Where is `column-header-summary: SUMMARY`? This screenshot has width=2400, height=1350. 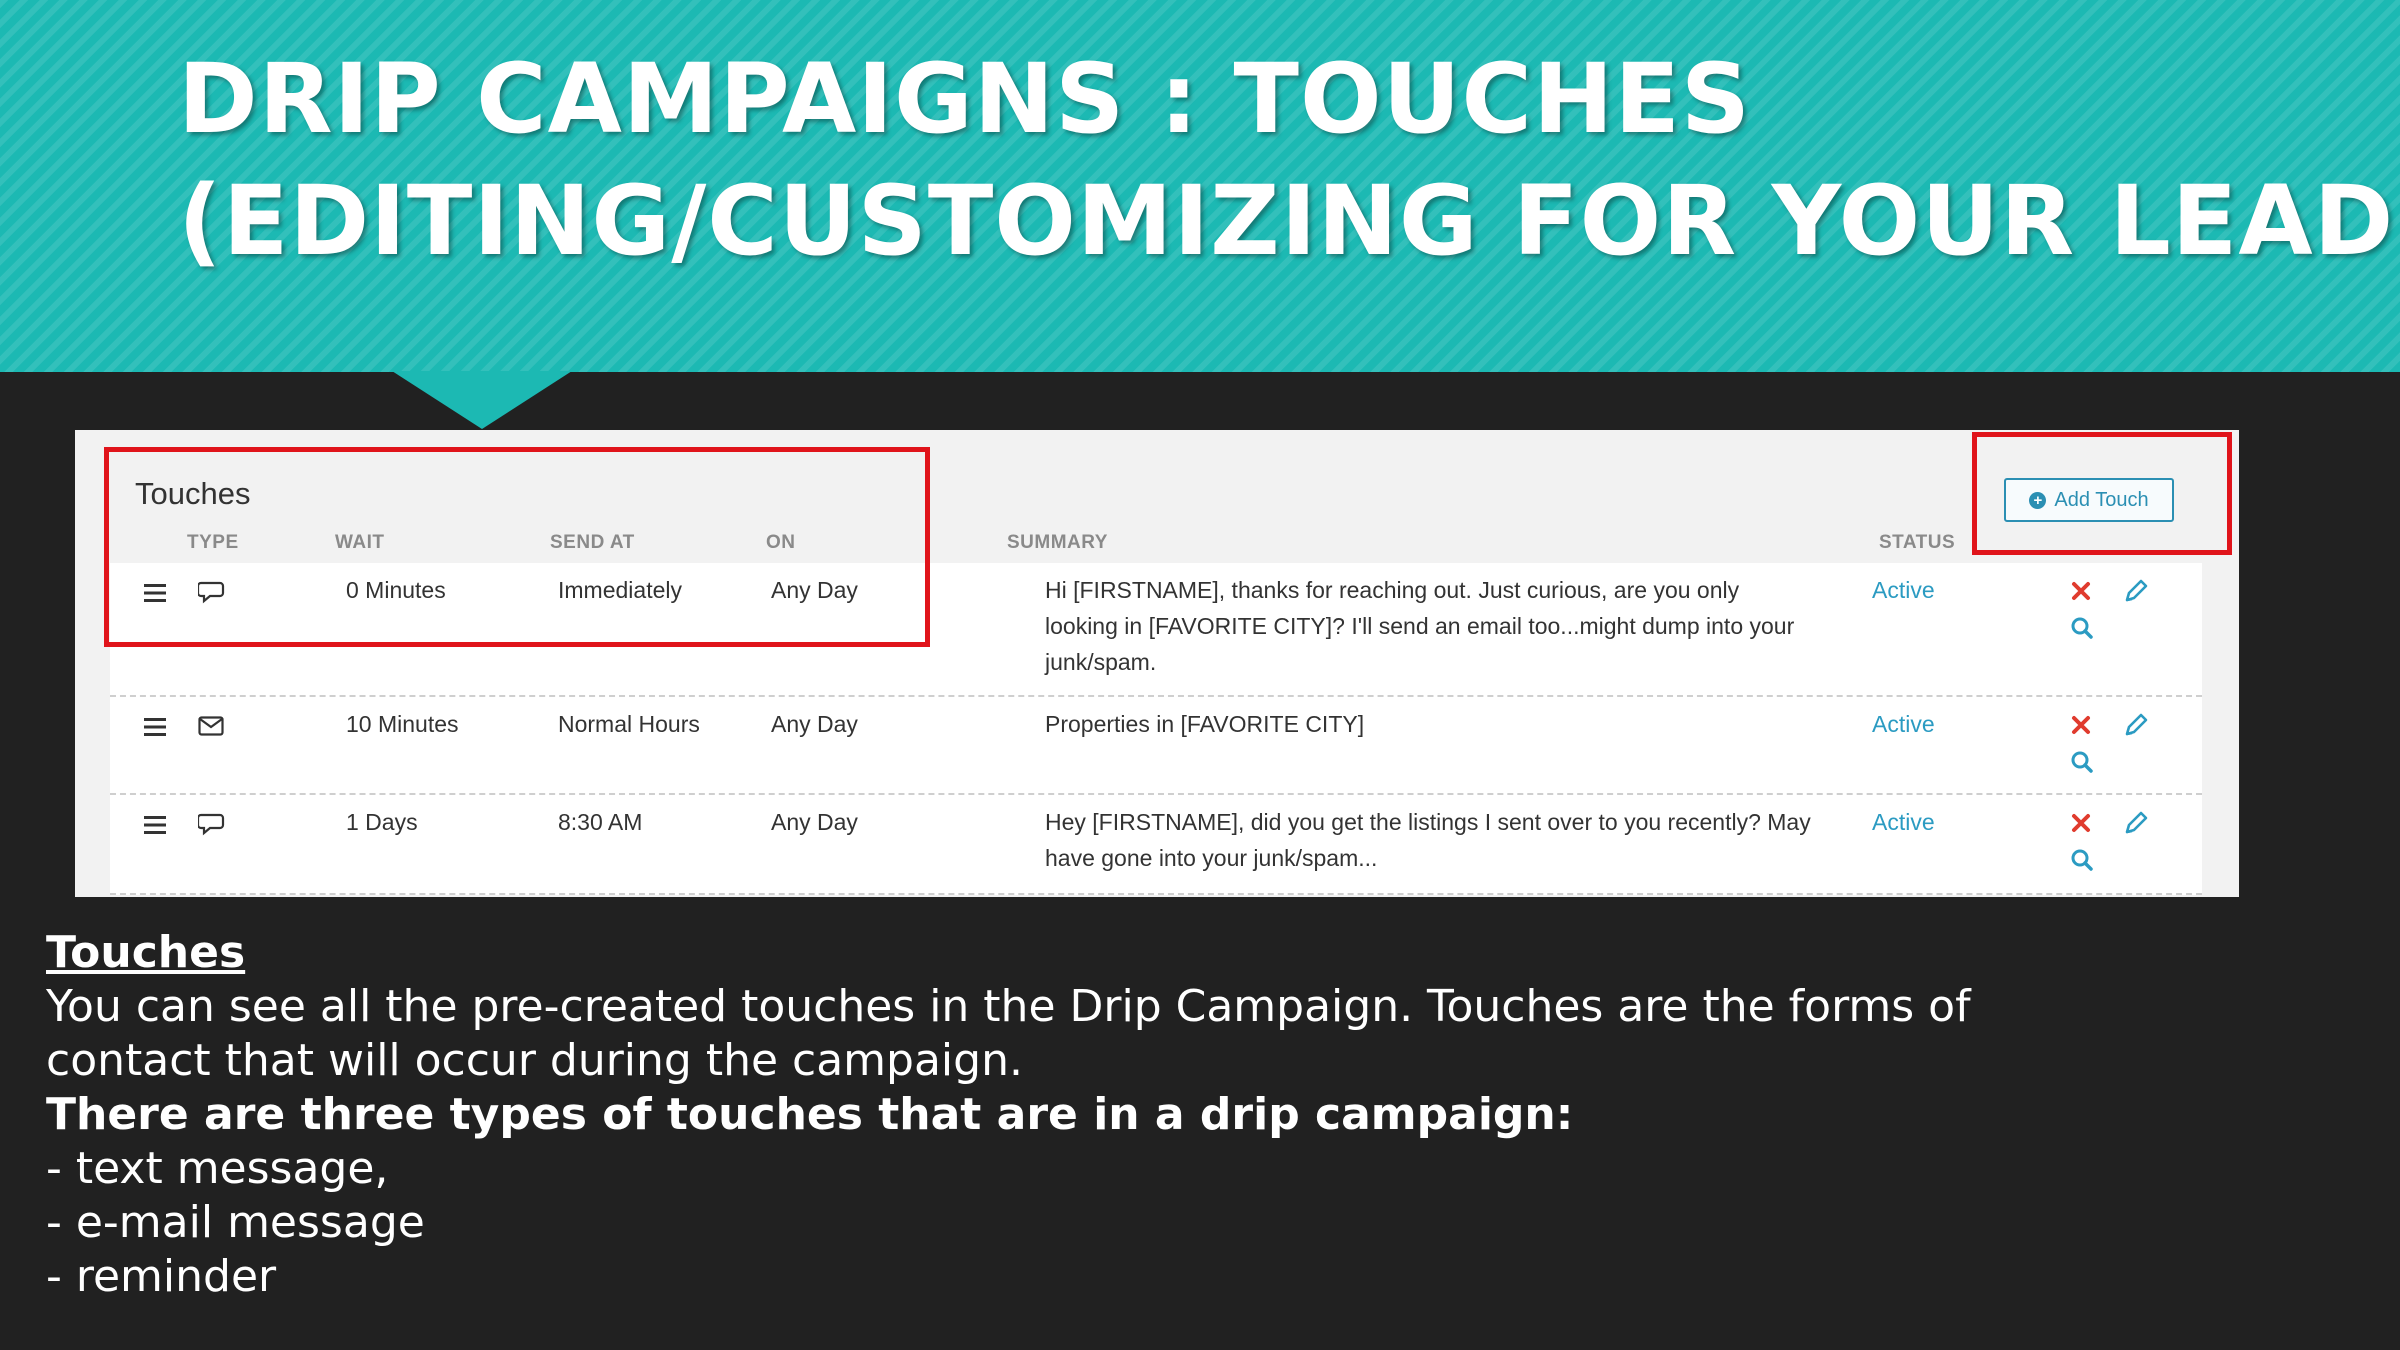 column-header-summary: SUMMARY is located at coordinates (1057, 542).